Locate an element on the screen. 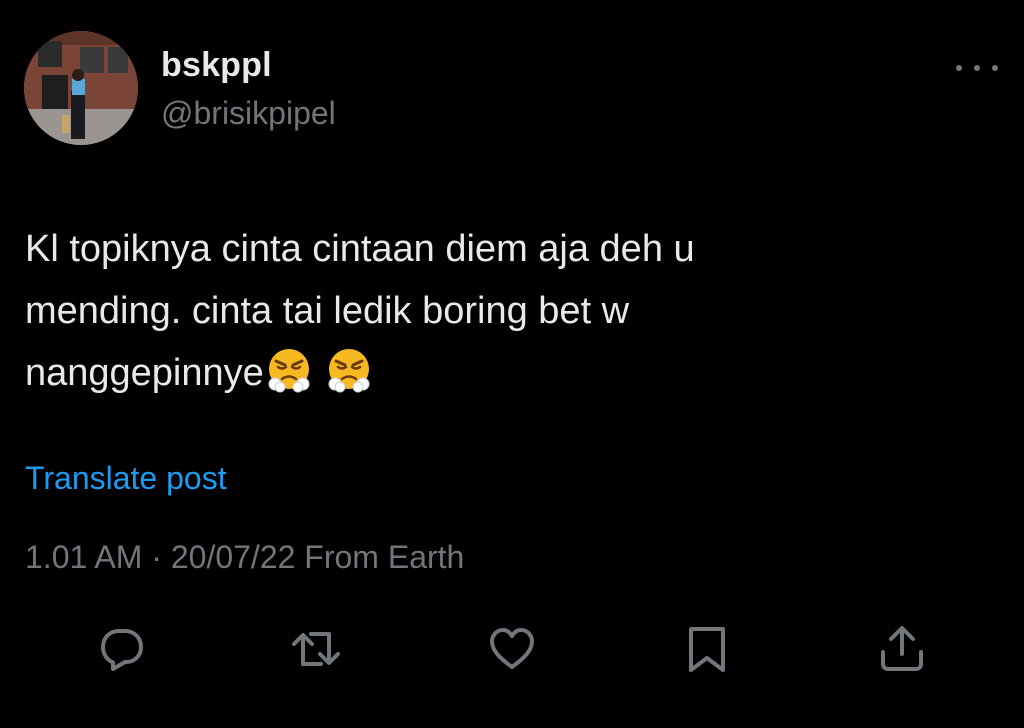 The image size is (1024, 728). repost-icon is located at coordinates (316, 649).